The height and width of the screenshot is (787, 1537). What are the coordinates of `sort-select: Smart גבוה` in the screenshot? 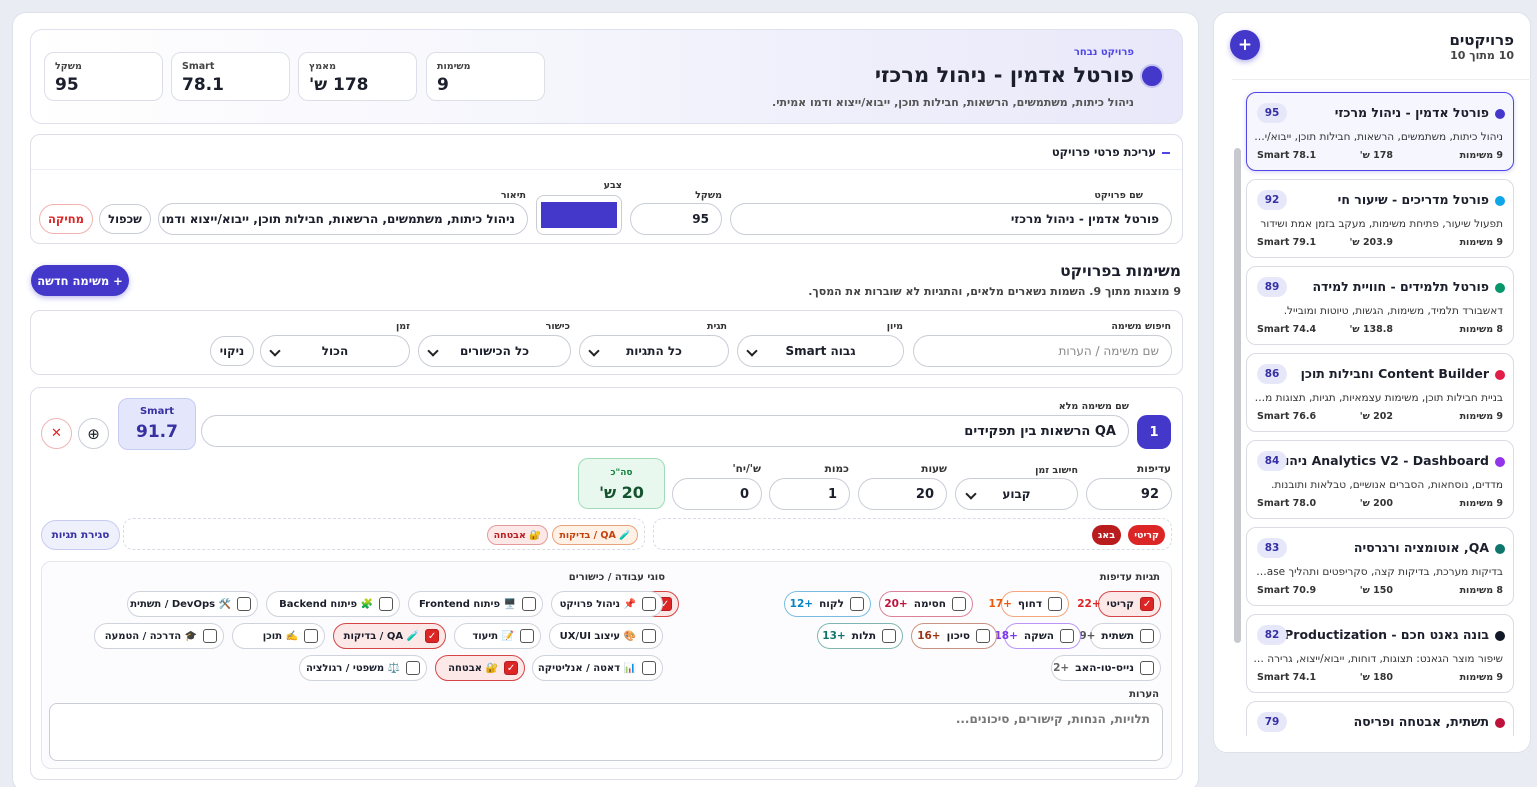 It's located at (820, 351).